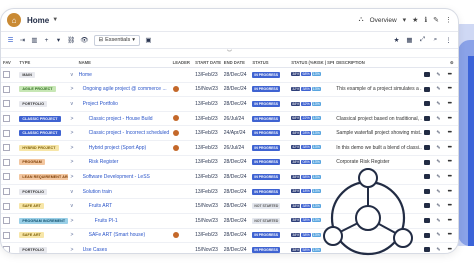 This screenshot has width=474, height=267. Describe the element at coordinates (58, 40) in the screenshot. I see `caret-icon: ▾` at that location.